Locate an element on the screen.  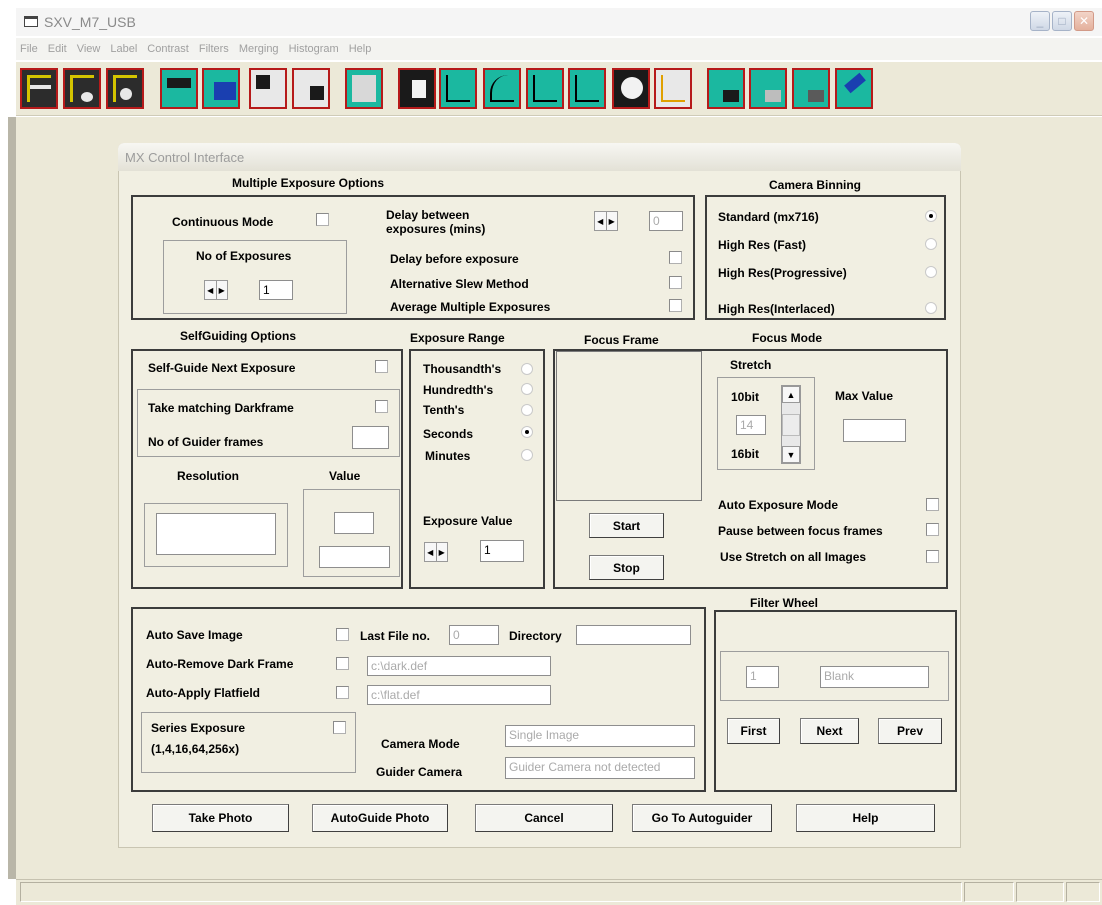
curve-icon is located at coordinates (502, 88).